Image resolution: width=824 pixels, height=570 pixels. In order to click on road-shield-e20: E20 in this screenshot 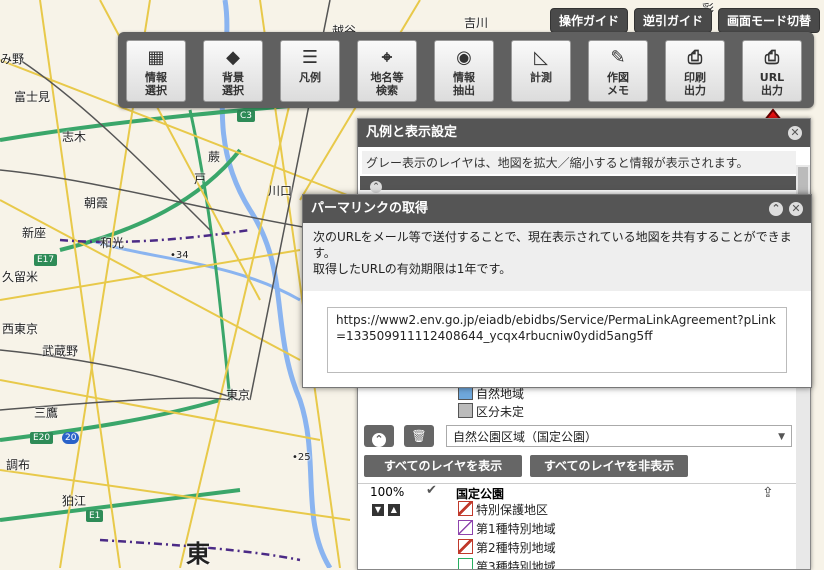, I will do `click(42, 438)`.